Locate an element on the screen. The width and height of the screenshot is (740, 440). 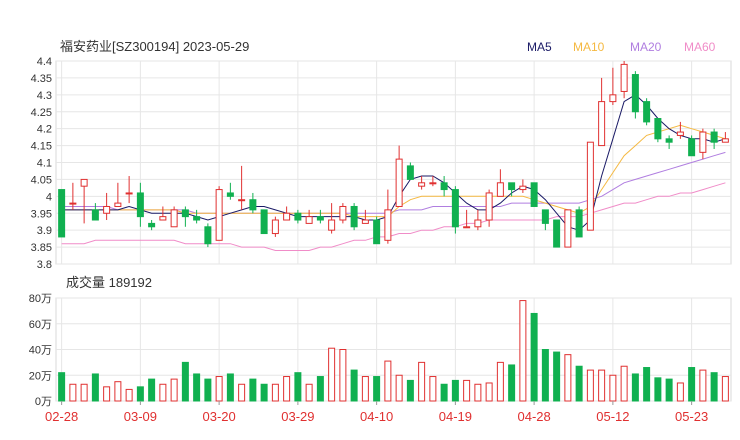
x-tick-label: 05-12 is located at coordinates (612, 416).